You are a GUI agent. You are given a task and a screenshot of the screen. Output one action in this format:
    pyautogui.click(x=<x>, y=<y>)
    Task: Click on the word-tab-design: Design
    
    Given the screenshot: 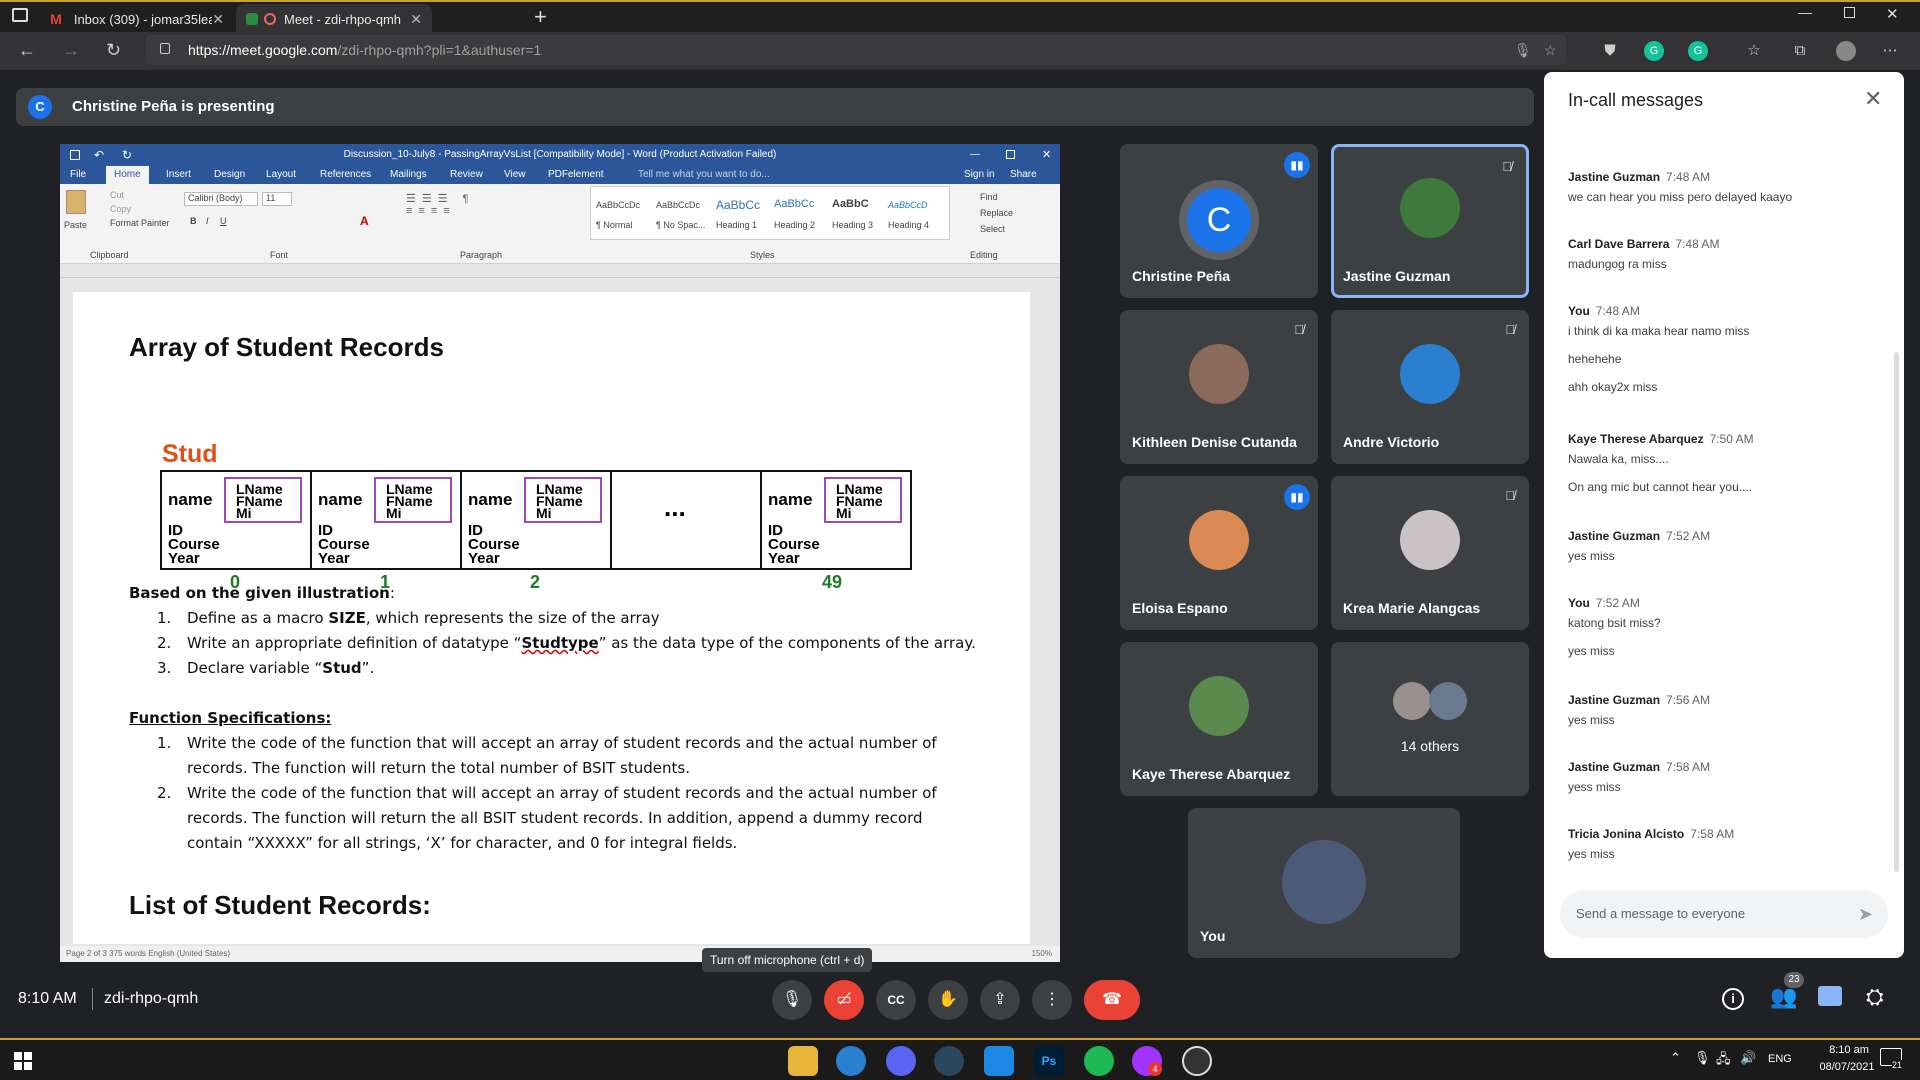 What is the action you would take?
    pyautogui.click(x=230, y=174)
    